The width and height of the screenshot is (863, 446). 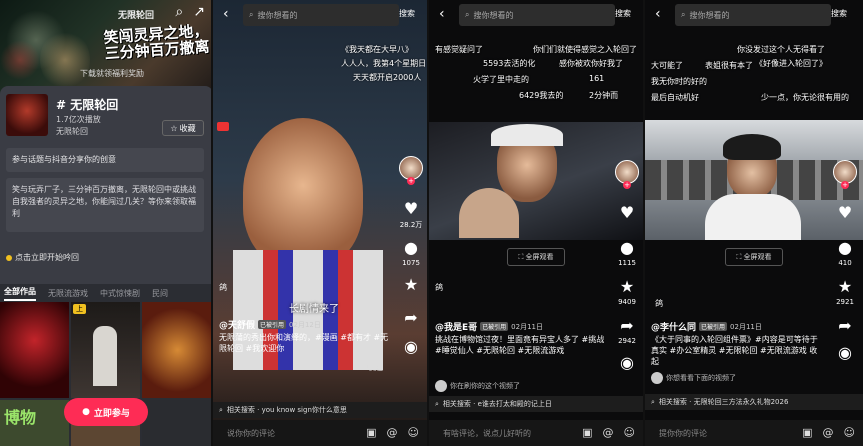 I want to click on related-search-text: 相关搜索 · 无限轮回三方法永久礼物2026, so click(x=723, y=402).